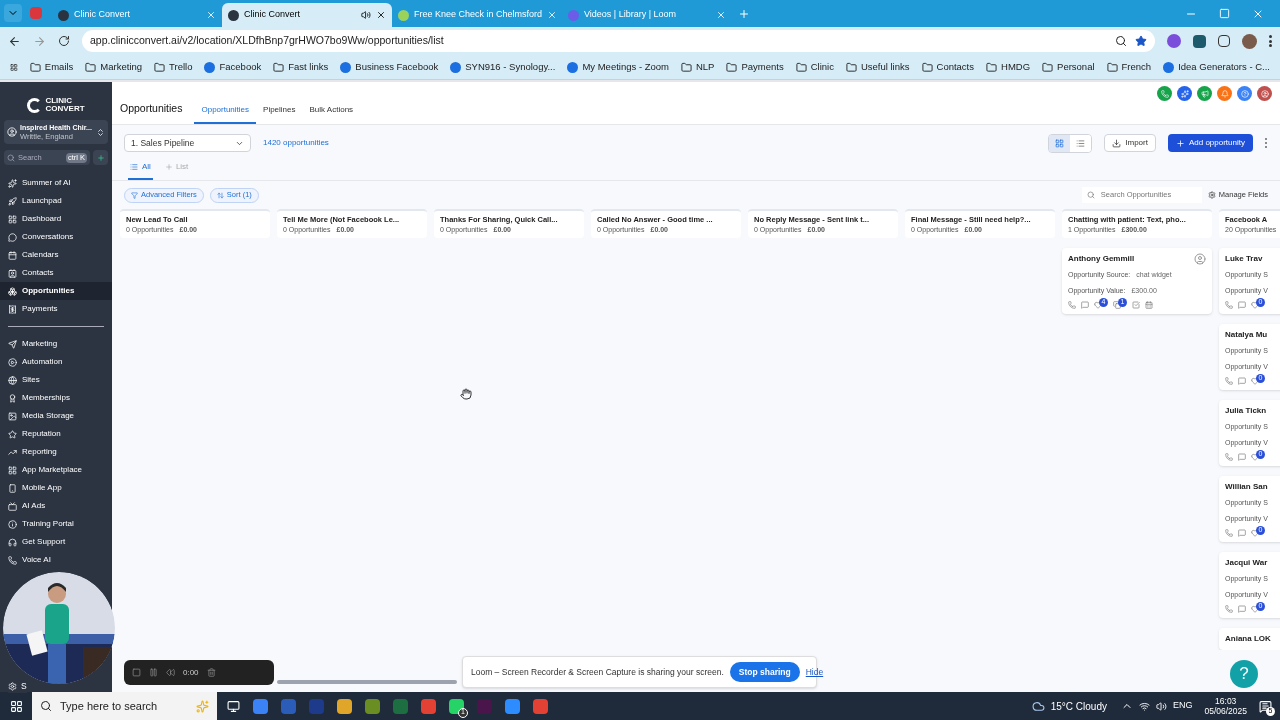 This screenshot has width=1280, height=720. Describe the element at coordinates (56, 273) in the screenshot. I see `sidebar-item: Contacts` at that location.